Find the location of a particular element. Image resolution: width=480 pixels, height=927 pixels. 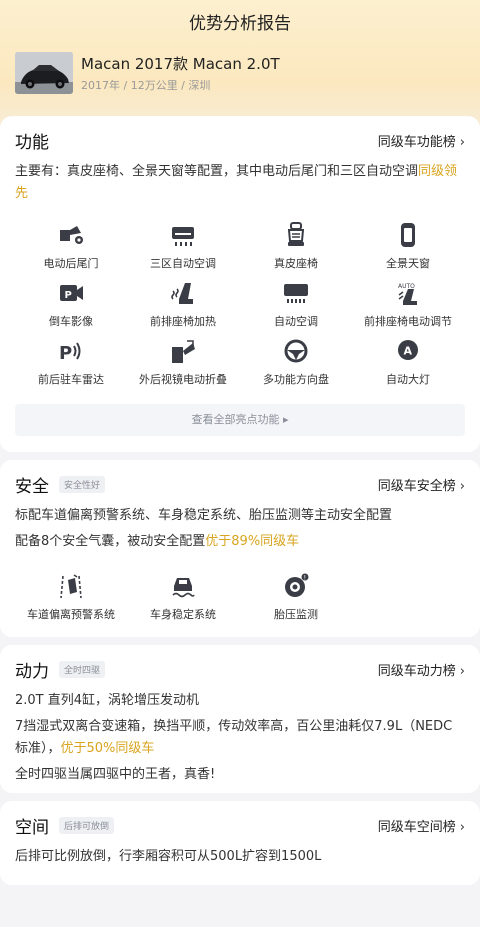

power-header: 动力 全时四驱 同级车动力榜 › is located at coordinates (240, 670).